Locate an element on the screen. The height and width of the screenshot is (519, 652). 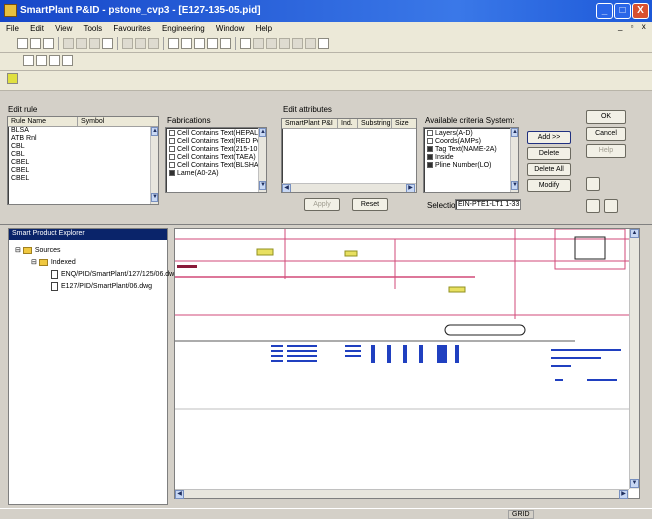
help-icon is located at coordinates (323, 43).